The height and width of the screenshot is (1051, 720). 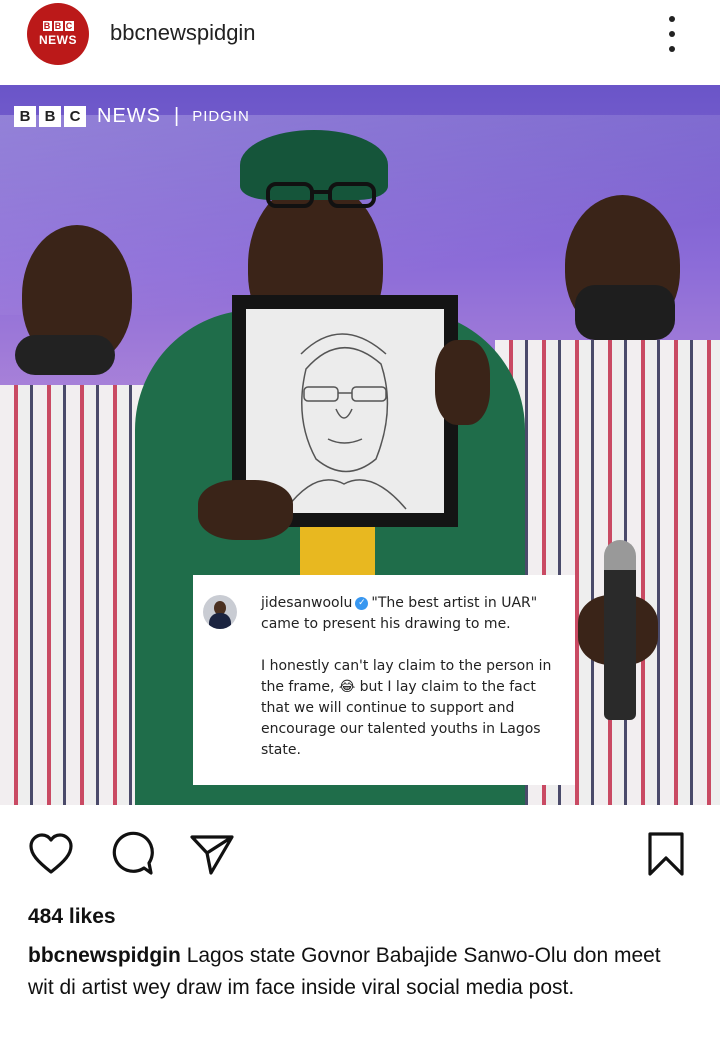 What do you see at coordinates (337, 550) in the screenshot?
I see `yellow-scarf` at bounding box center [337, 550].